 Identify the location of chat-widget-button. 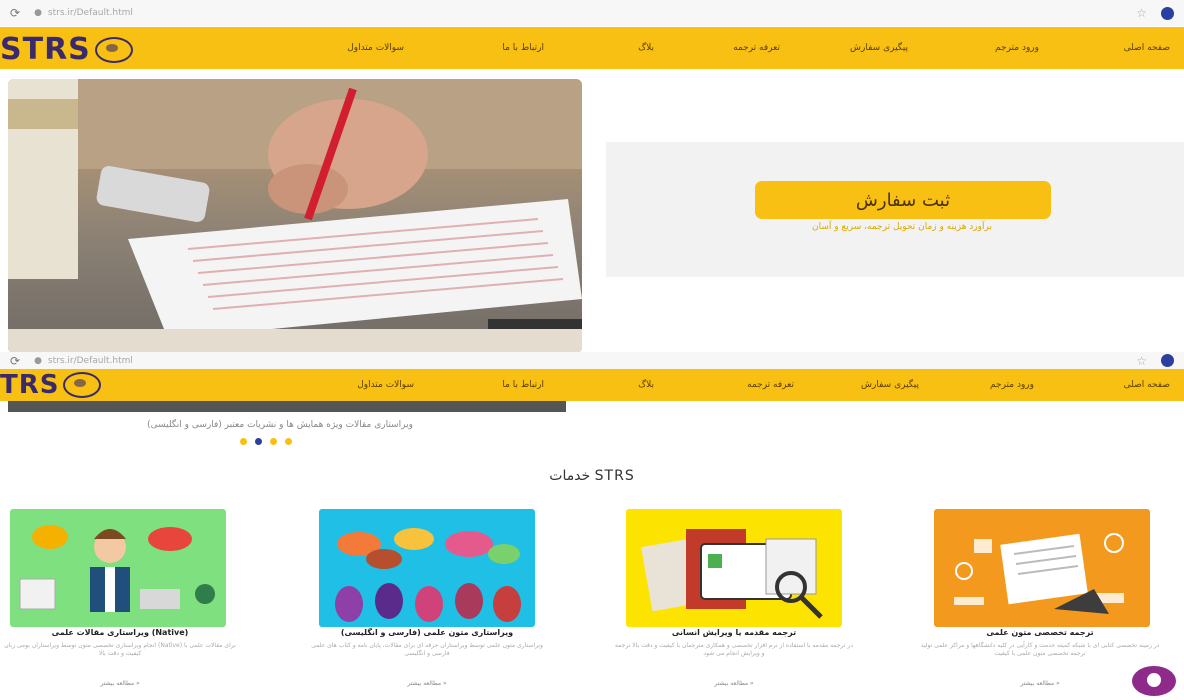
(1154, 681).